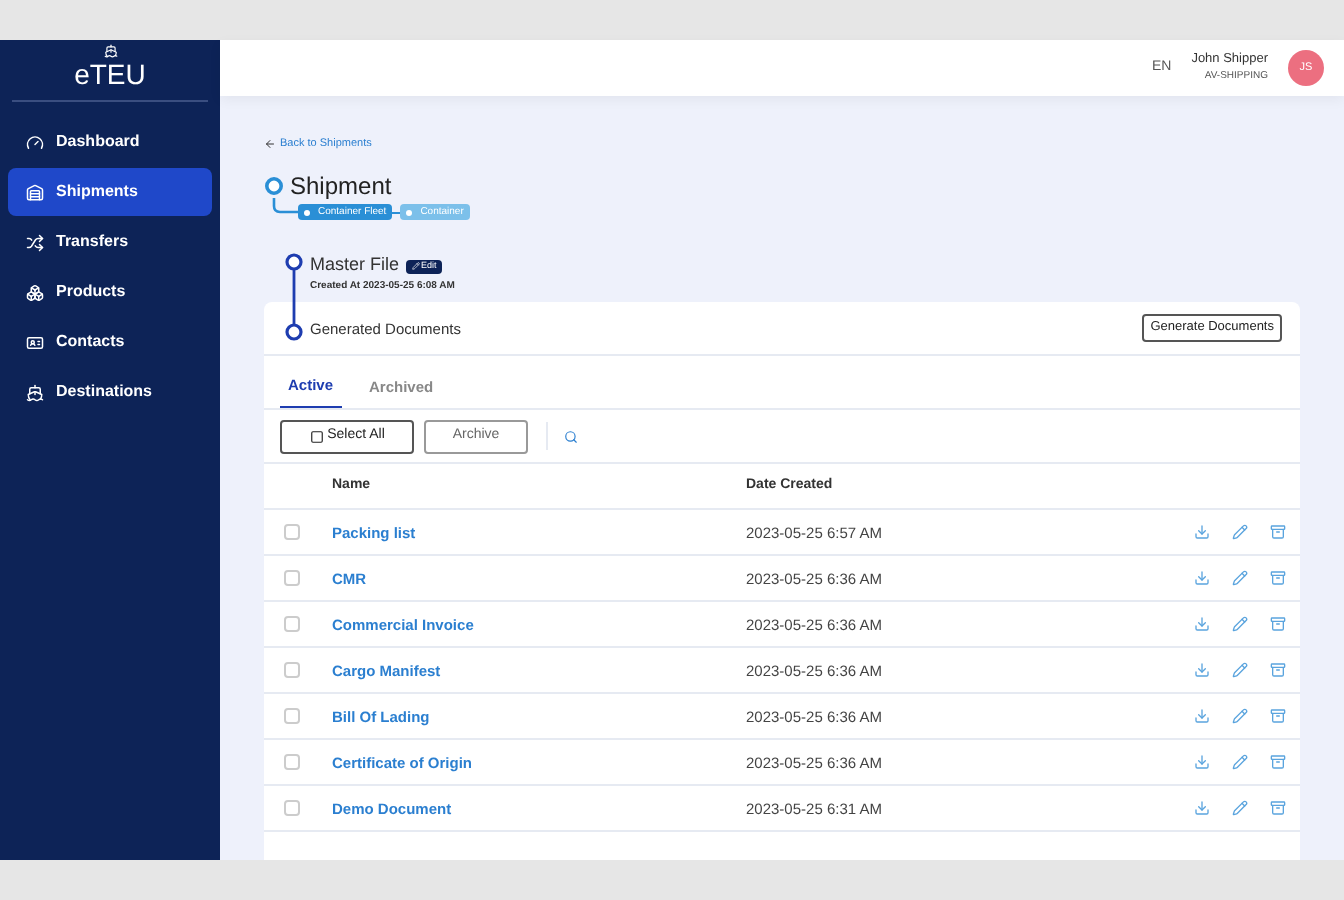 Image resolution: width=1344 pixels, height=900 pixels. What do you see at coordinates (35, 192) in the screenshot?
I see `warehouse-icon` at bounding box center [35, 192].